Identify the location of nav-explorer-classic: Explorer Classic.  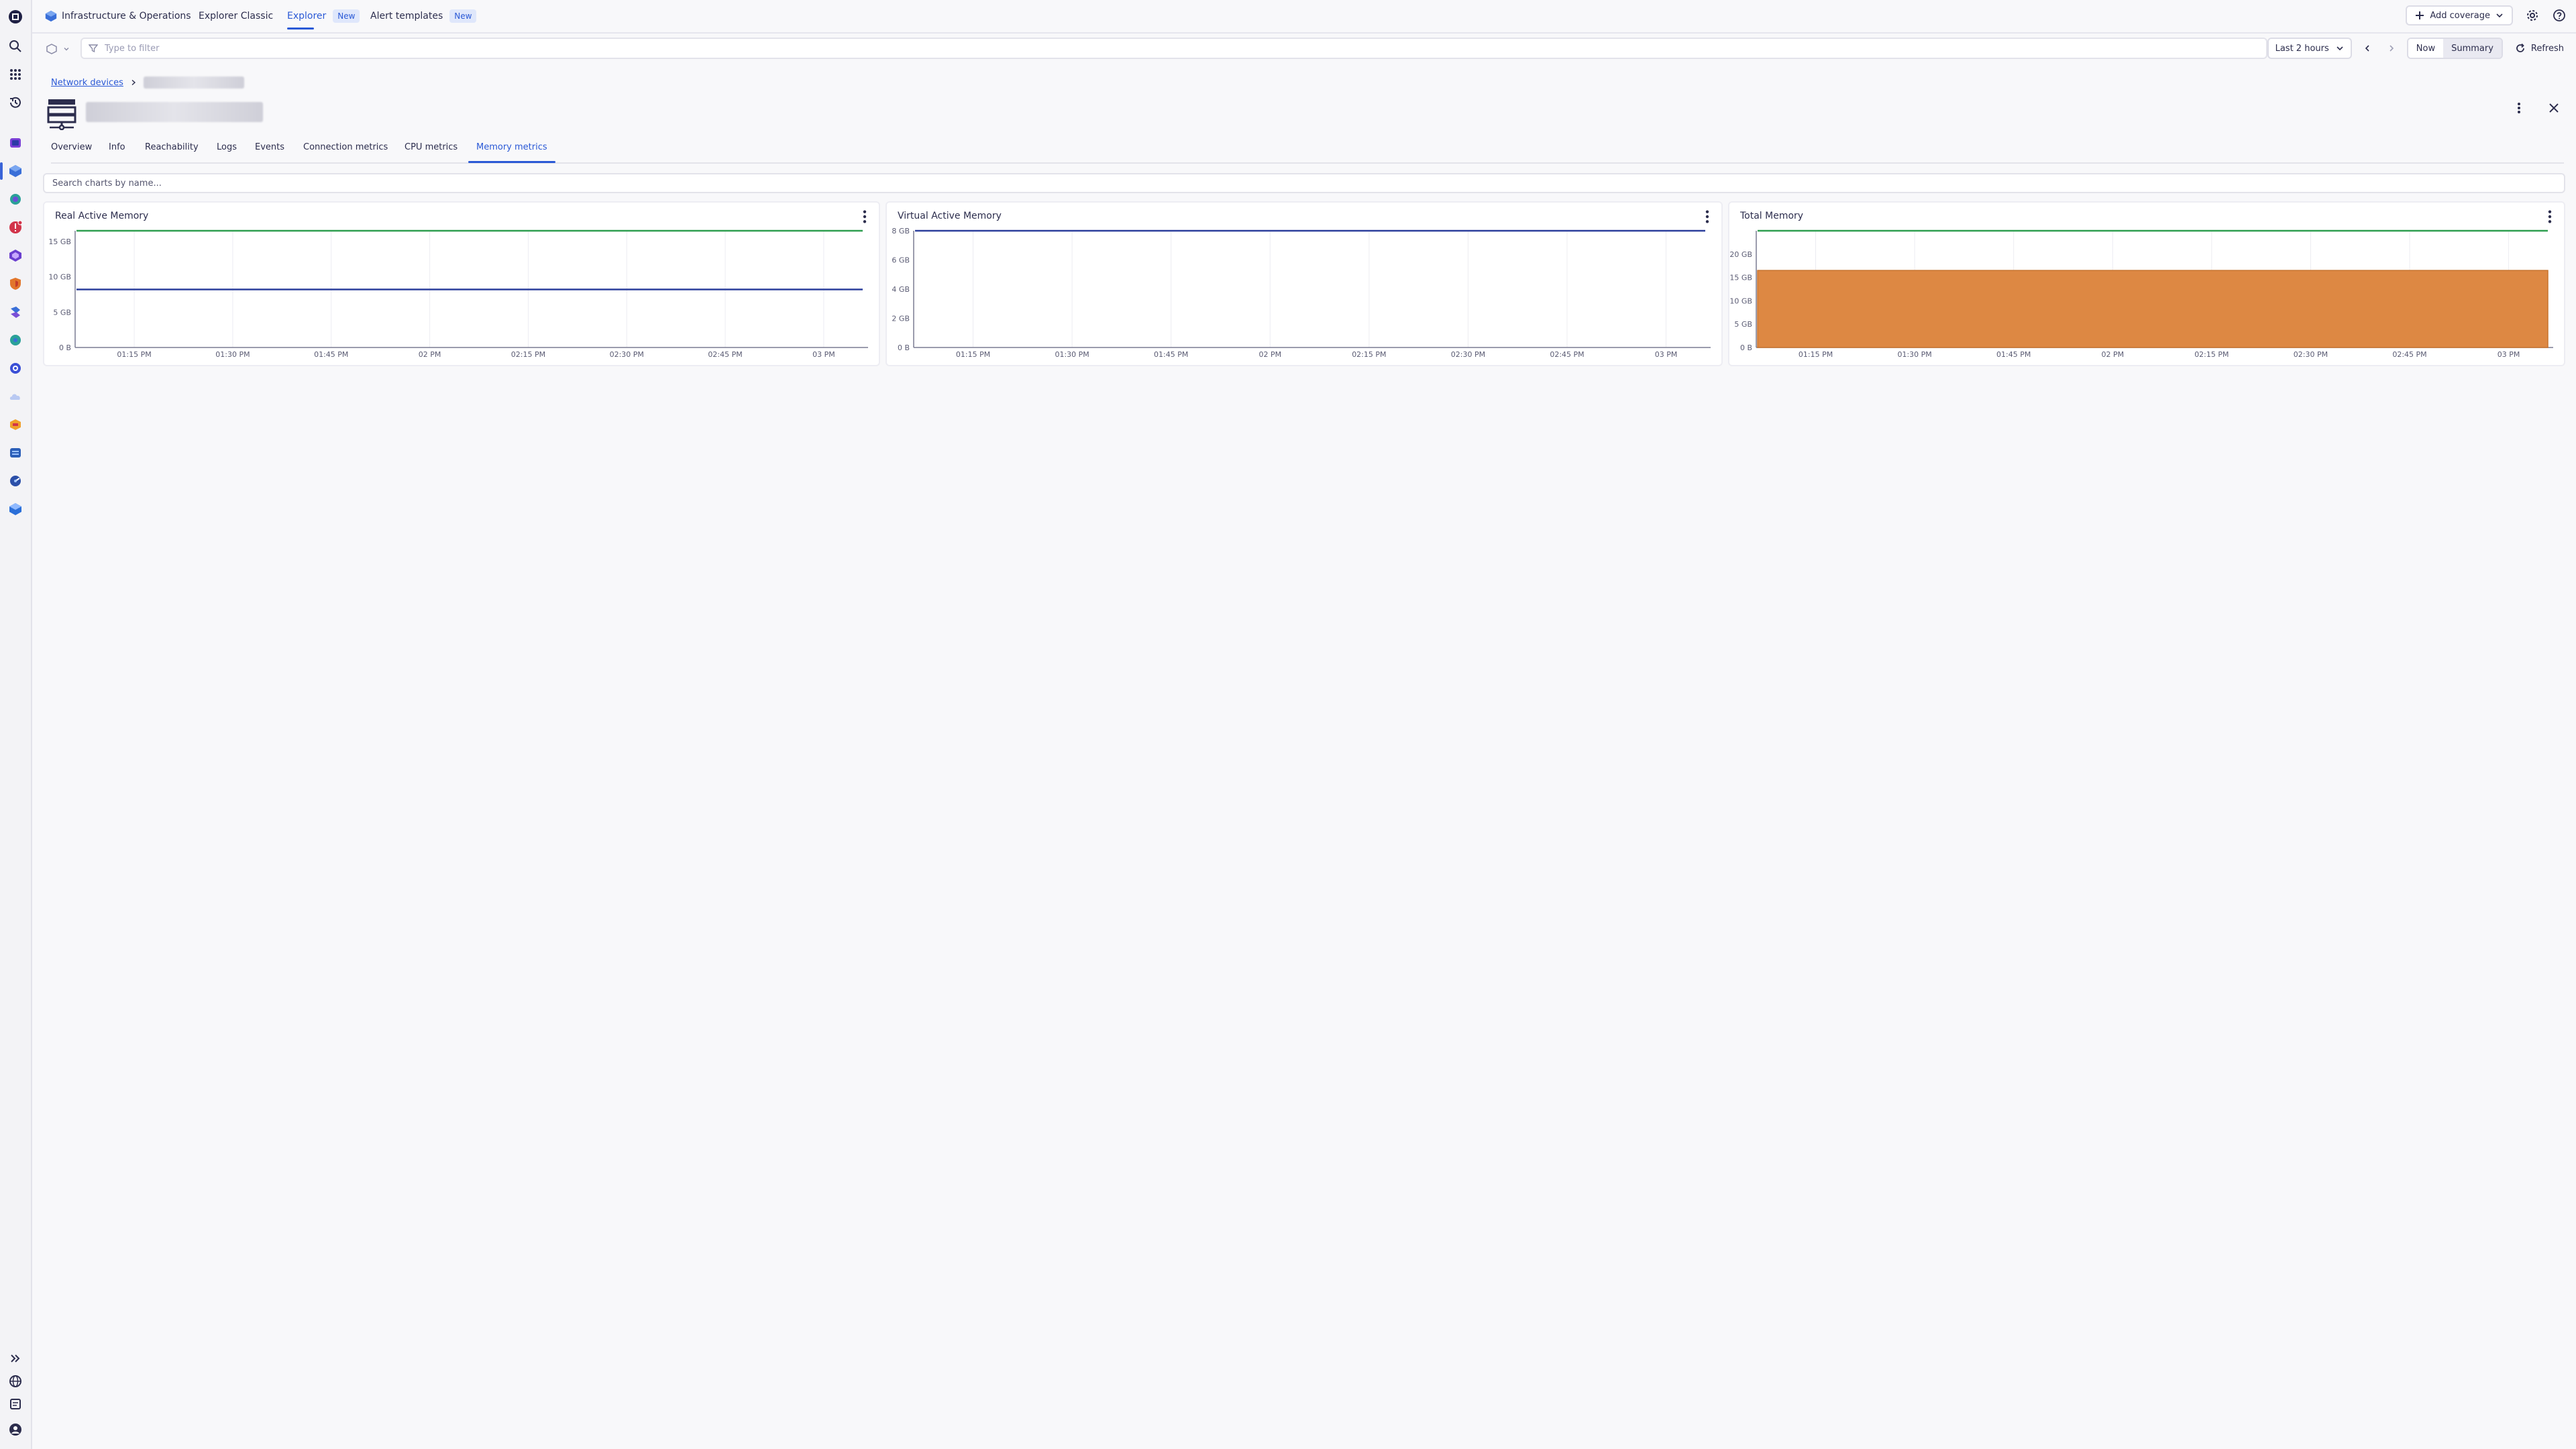
(236, 16).